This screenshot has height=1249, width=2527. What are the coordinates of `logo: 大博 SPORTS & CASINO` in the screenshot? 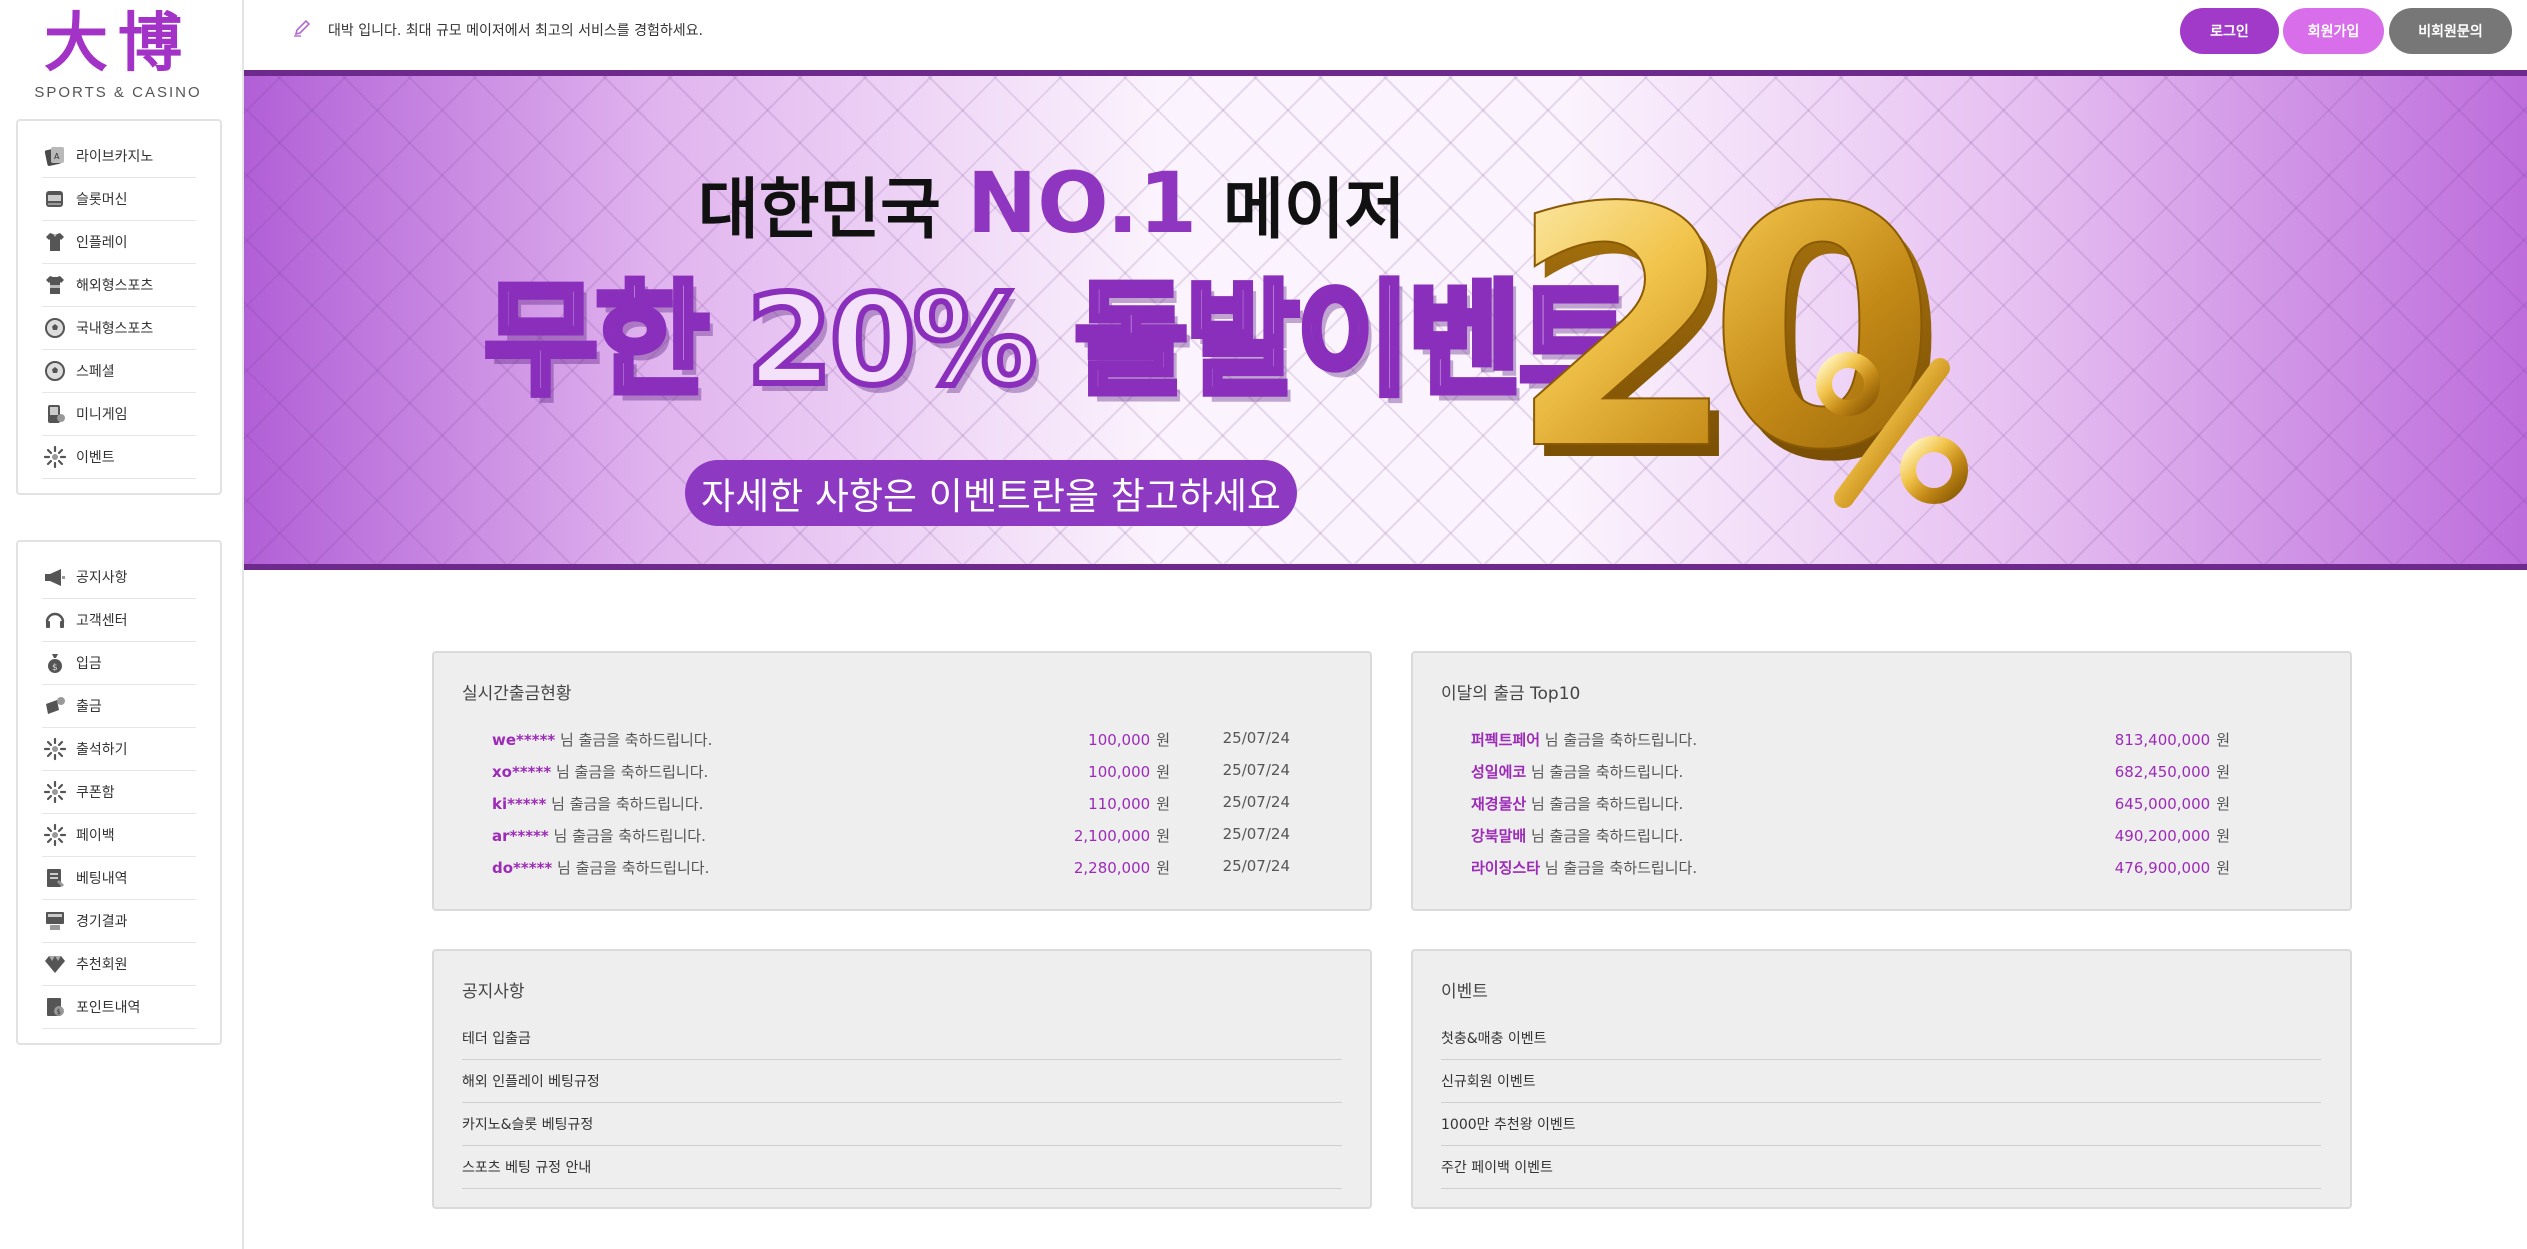 It's located at (118, 54).